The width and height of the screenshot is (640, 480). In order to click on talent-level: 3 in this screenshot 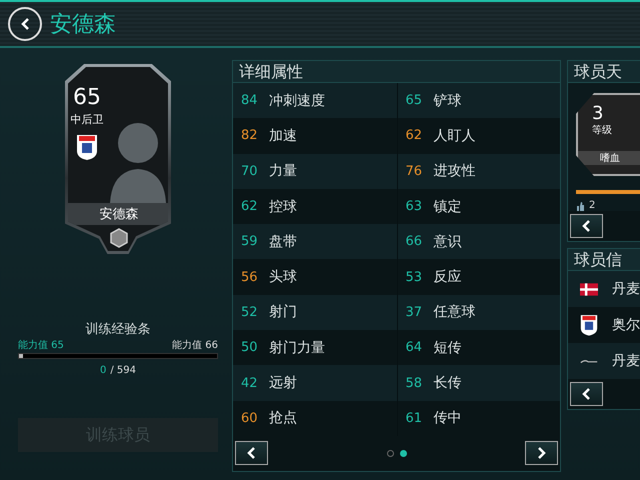, I will do `click(598, 114)`.